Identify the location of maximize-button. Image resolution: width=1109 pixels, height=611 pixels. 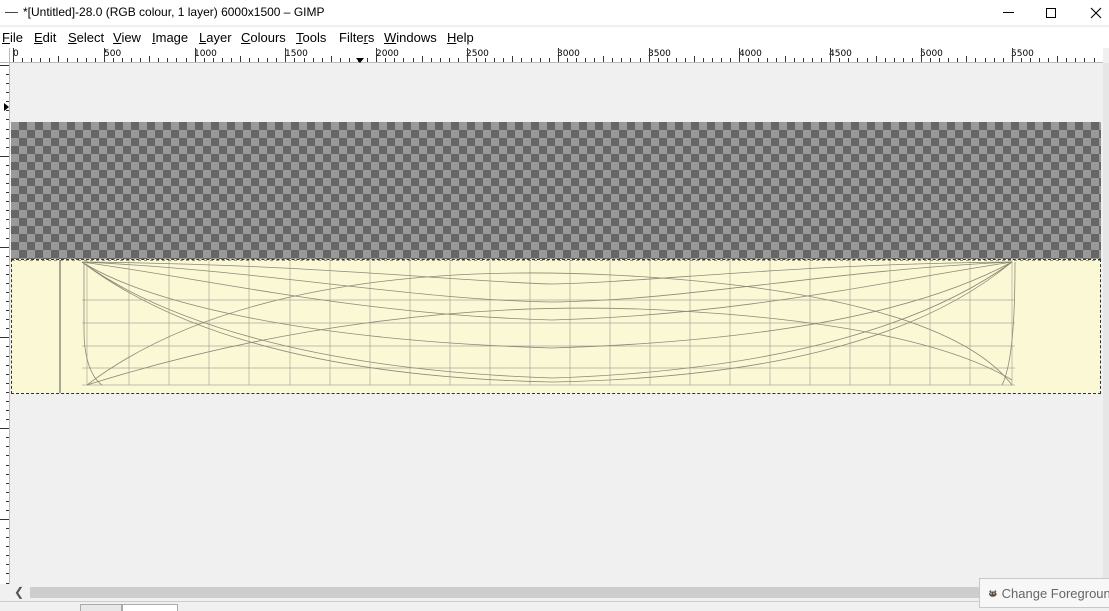
(1051, 12).